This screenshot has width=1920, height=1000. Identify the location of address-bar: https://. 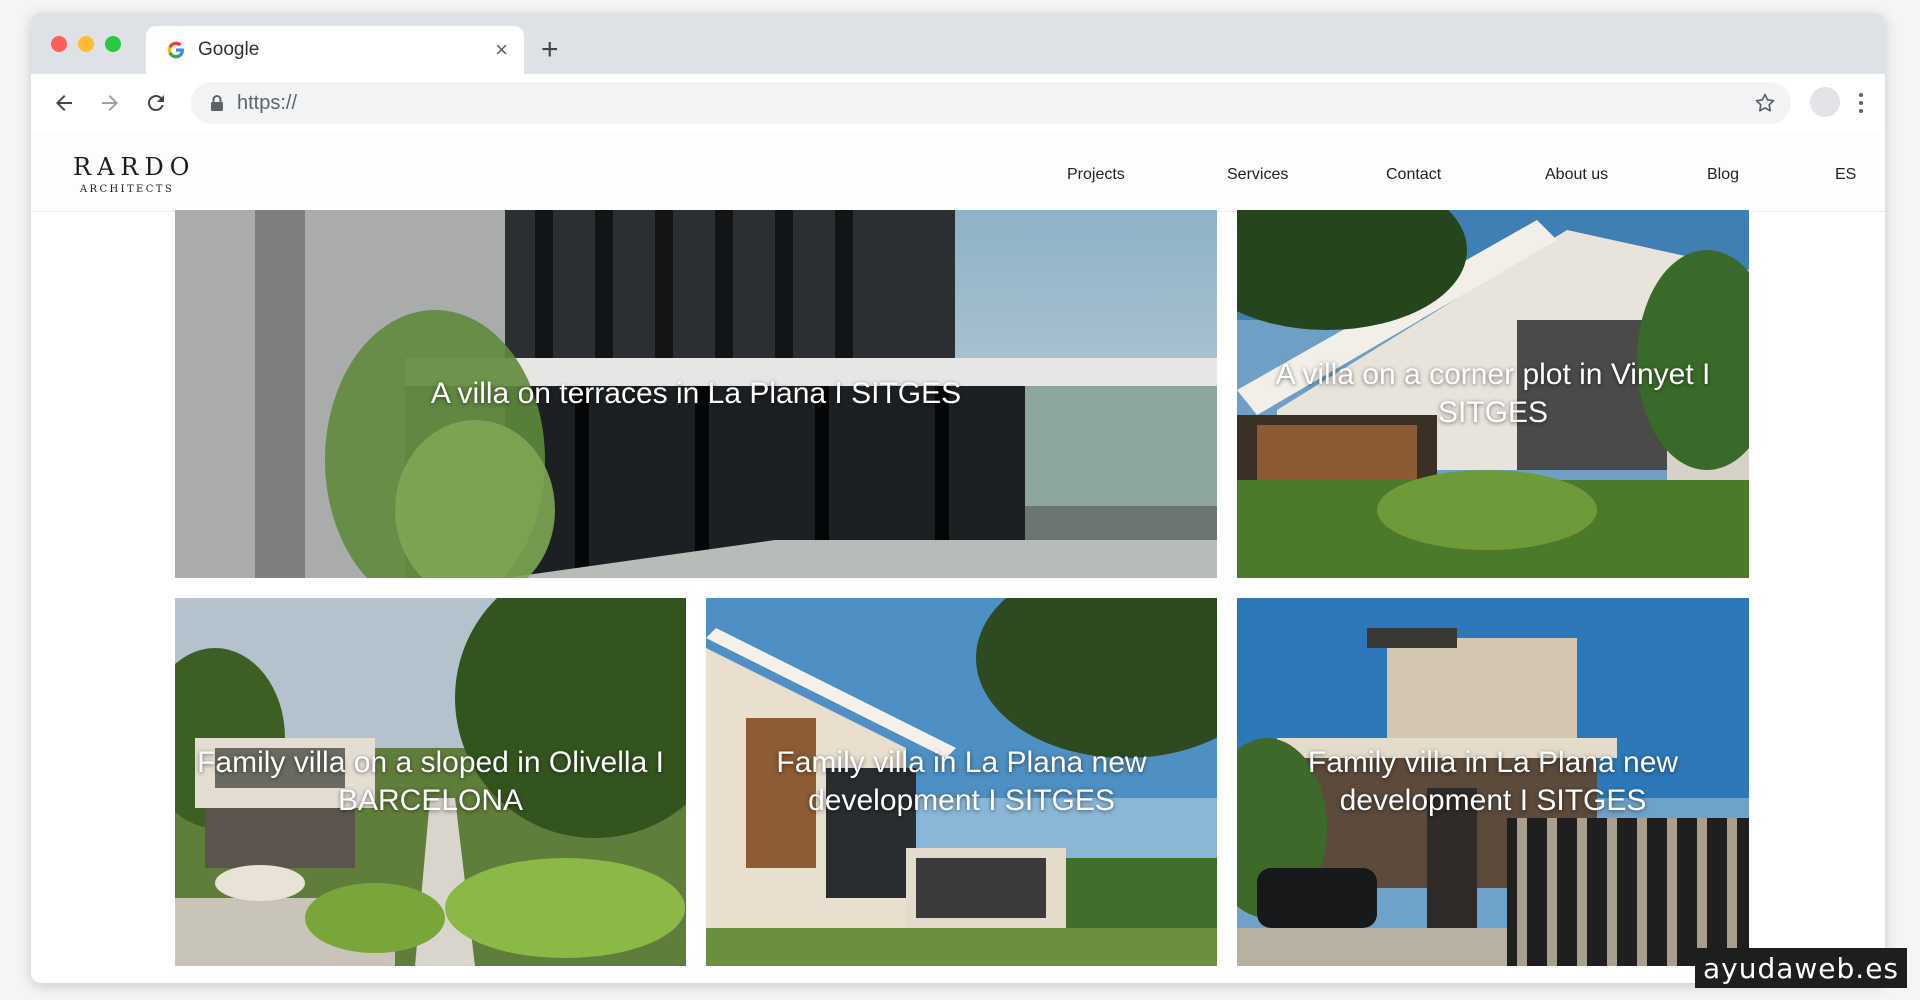
(991, 103).